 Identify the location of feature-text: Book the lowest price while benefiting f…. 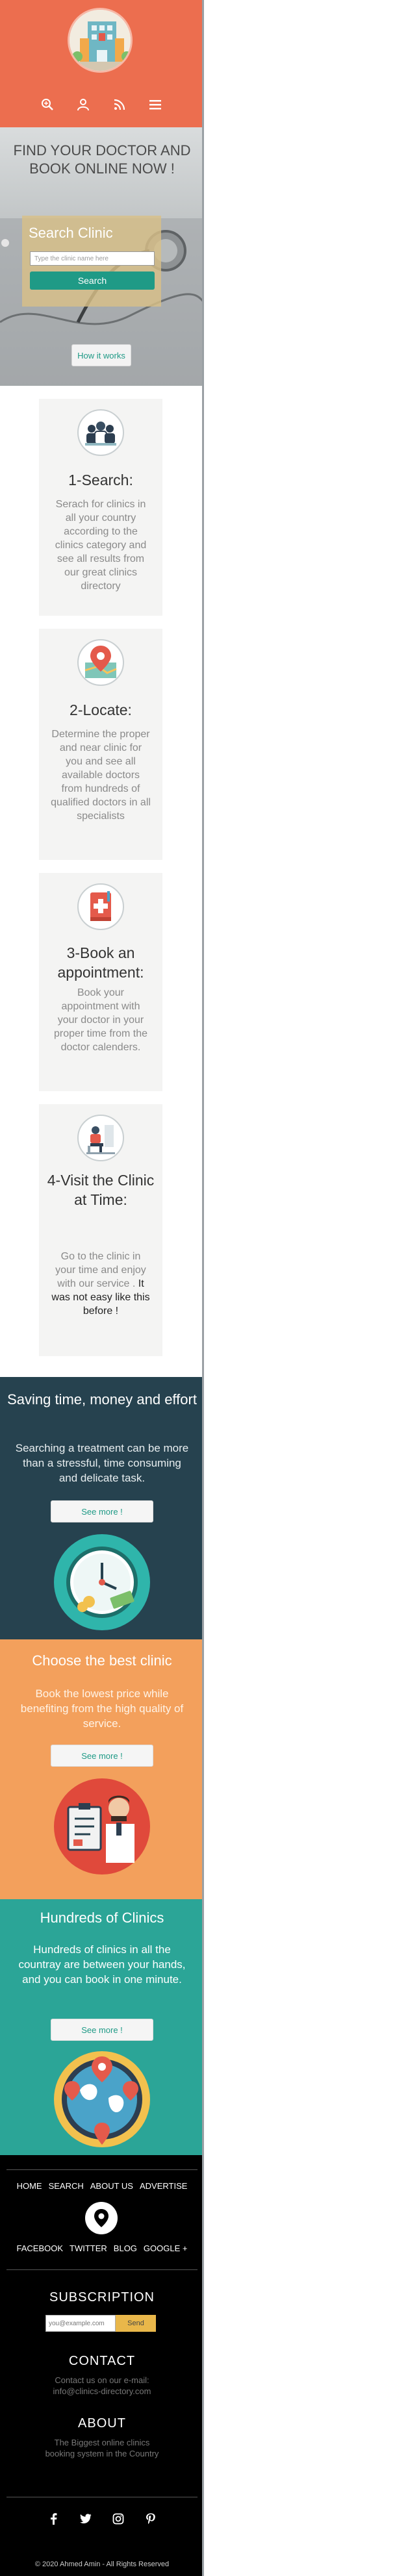
(102, 1709).